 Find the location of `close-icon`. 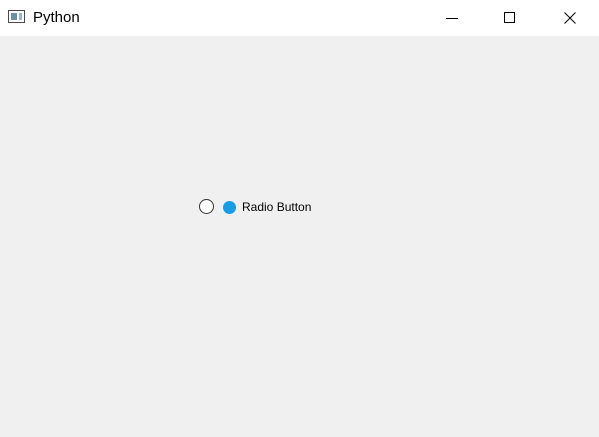

close-icon is located at coordinates (570, 18).